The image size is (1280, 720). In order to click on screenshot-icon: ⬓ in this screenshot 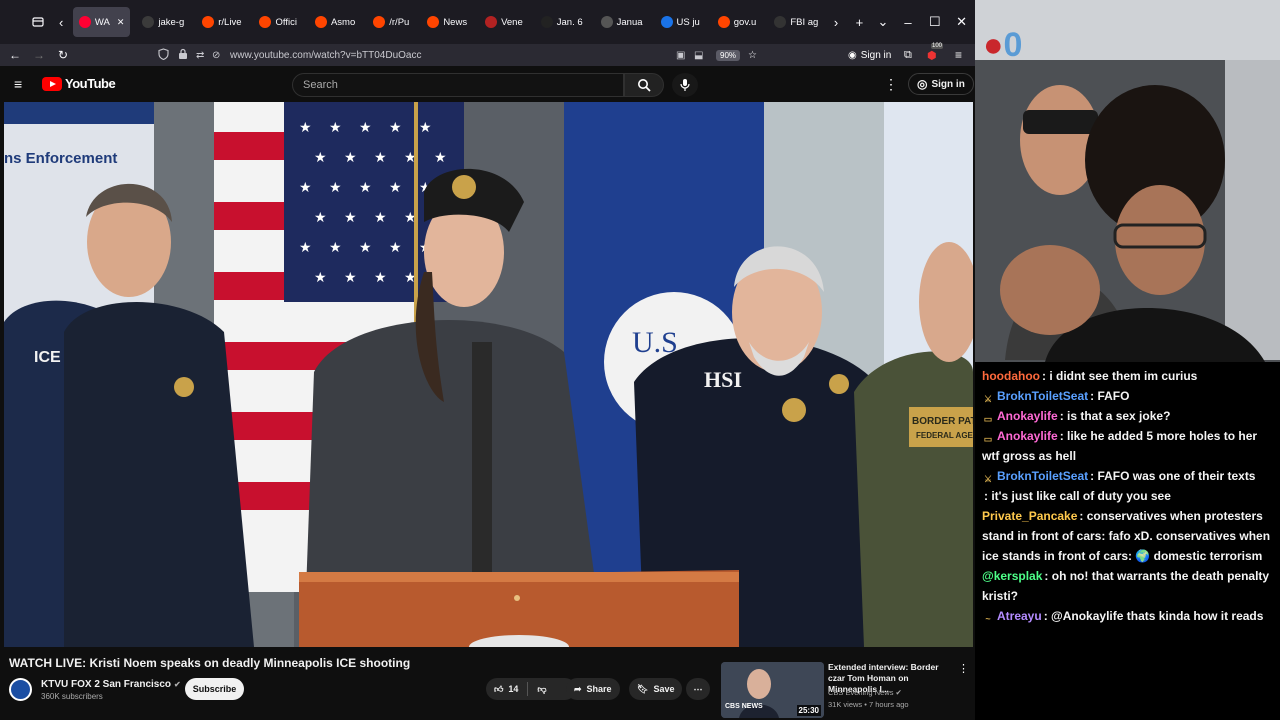, I will do `click(698, 55)`.